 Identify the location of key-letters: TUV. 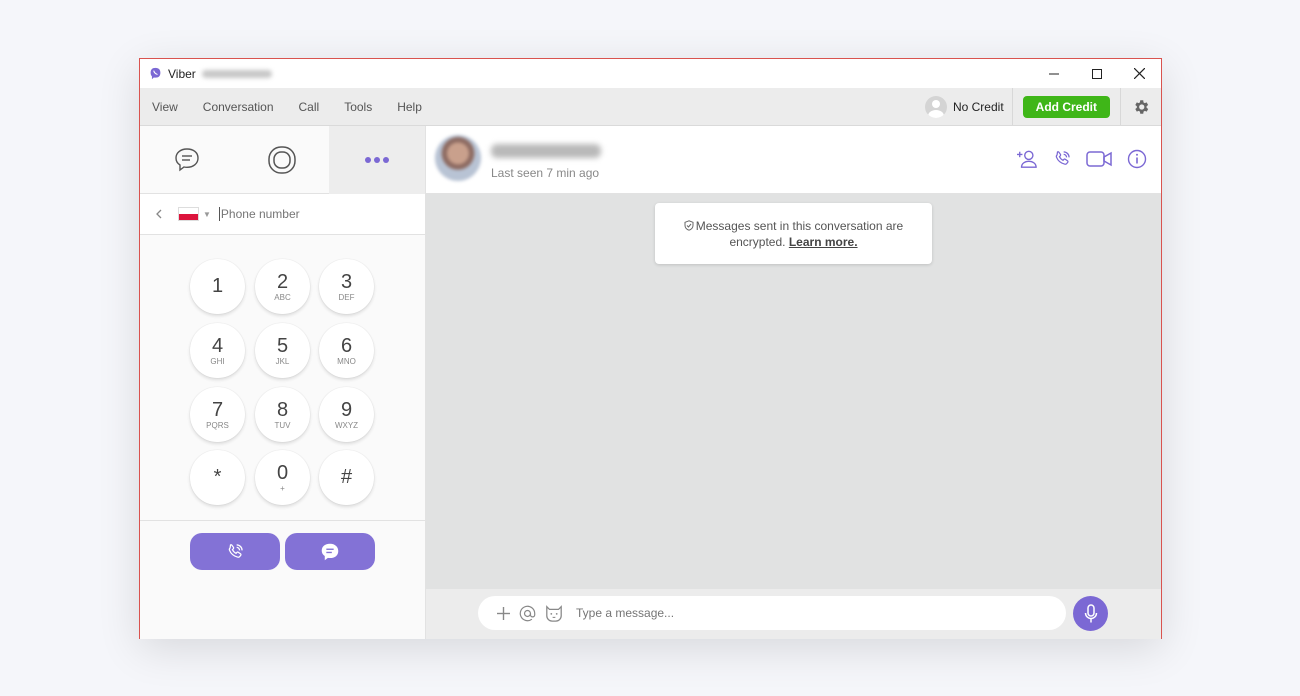
(282, 425).